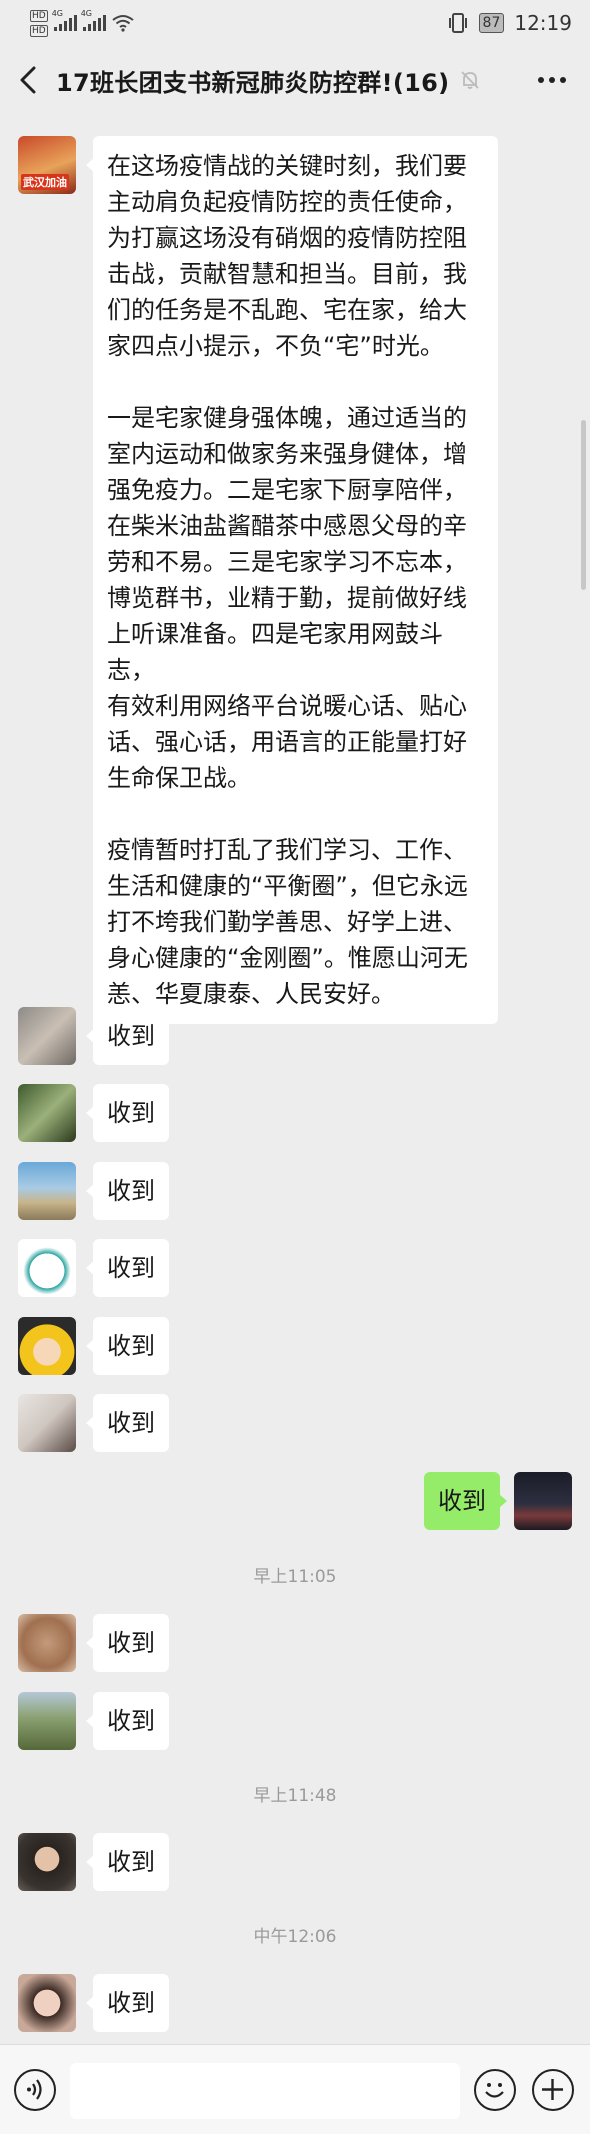 This screenshot has height=2134, width=590. Describe the element at coordinates (295, 1796) in the screenshot. I see `timestamp: 早上11:48` at that location.